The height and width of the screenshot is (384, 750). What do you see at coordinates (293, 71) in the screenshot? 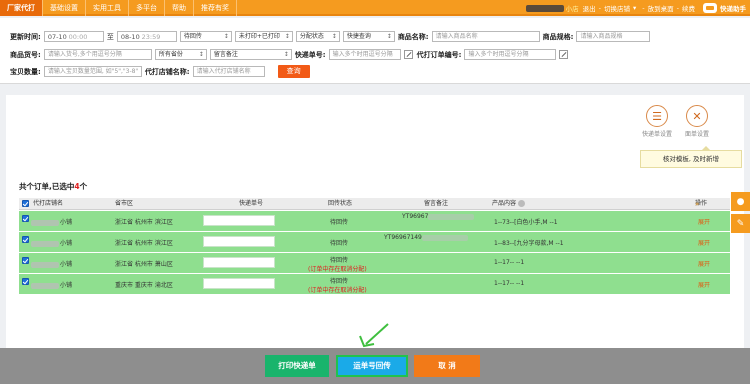
I see `query-button: 查询` at bounding box center [293, 71].